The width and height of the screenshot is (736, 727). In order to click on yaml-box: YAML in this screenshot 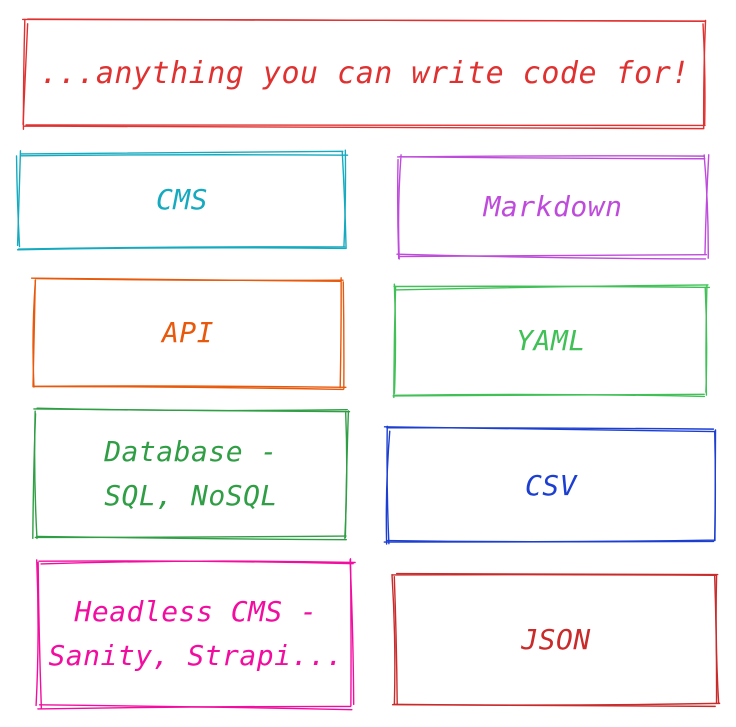, I will do `click(551, 341)`.